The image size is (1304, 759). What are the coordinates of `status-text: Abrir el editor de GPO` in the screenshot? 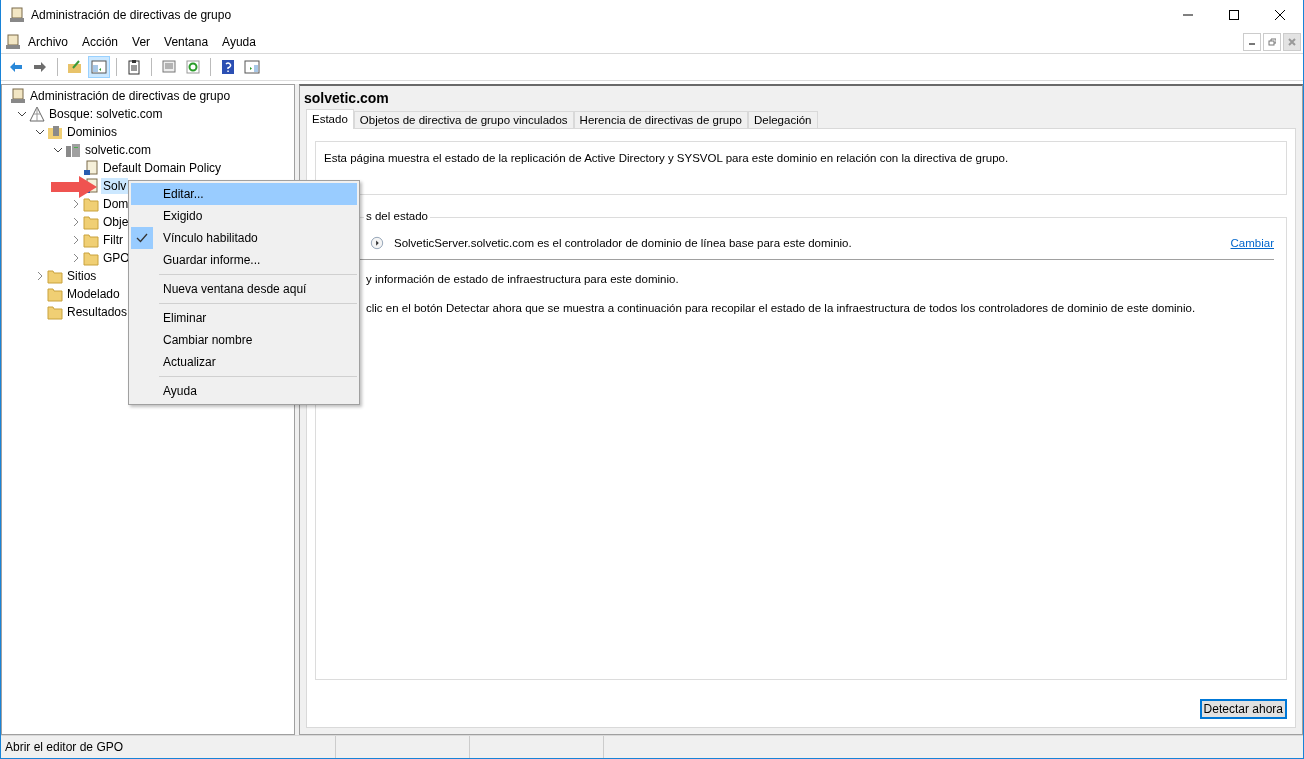 It's located at (64, 747).